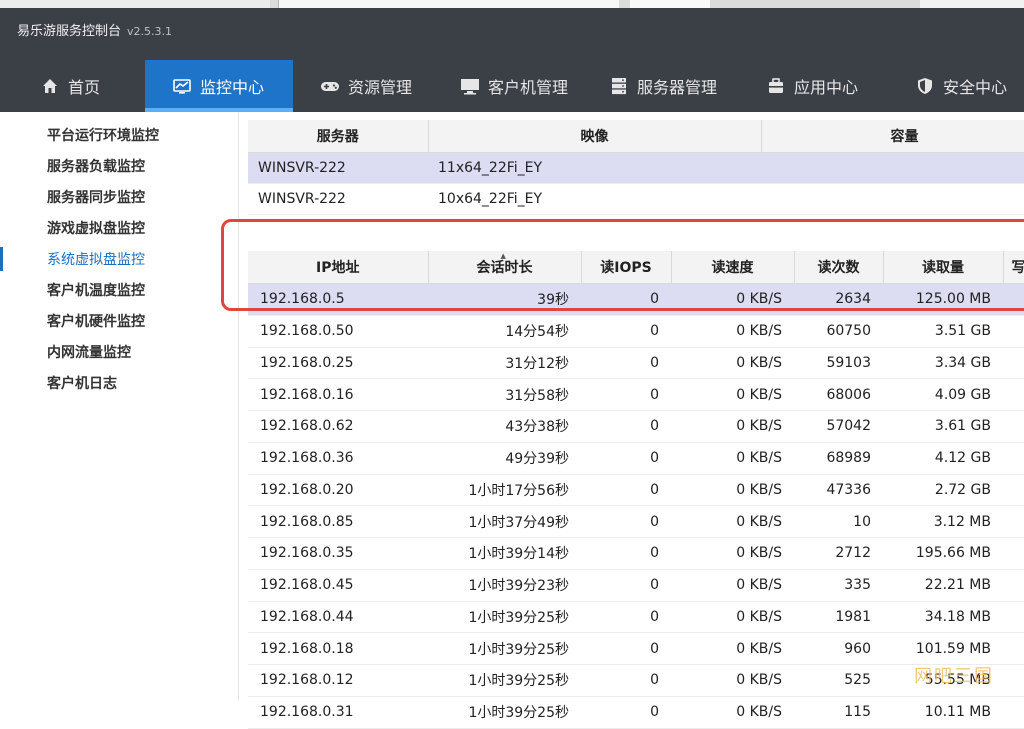 The height and width of the screenshot is (729, 1024). Describe the element at coordinates (82, 383) in the screenshot. I see `sidebar-item-client-log: 客户机日志` at that location.